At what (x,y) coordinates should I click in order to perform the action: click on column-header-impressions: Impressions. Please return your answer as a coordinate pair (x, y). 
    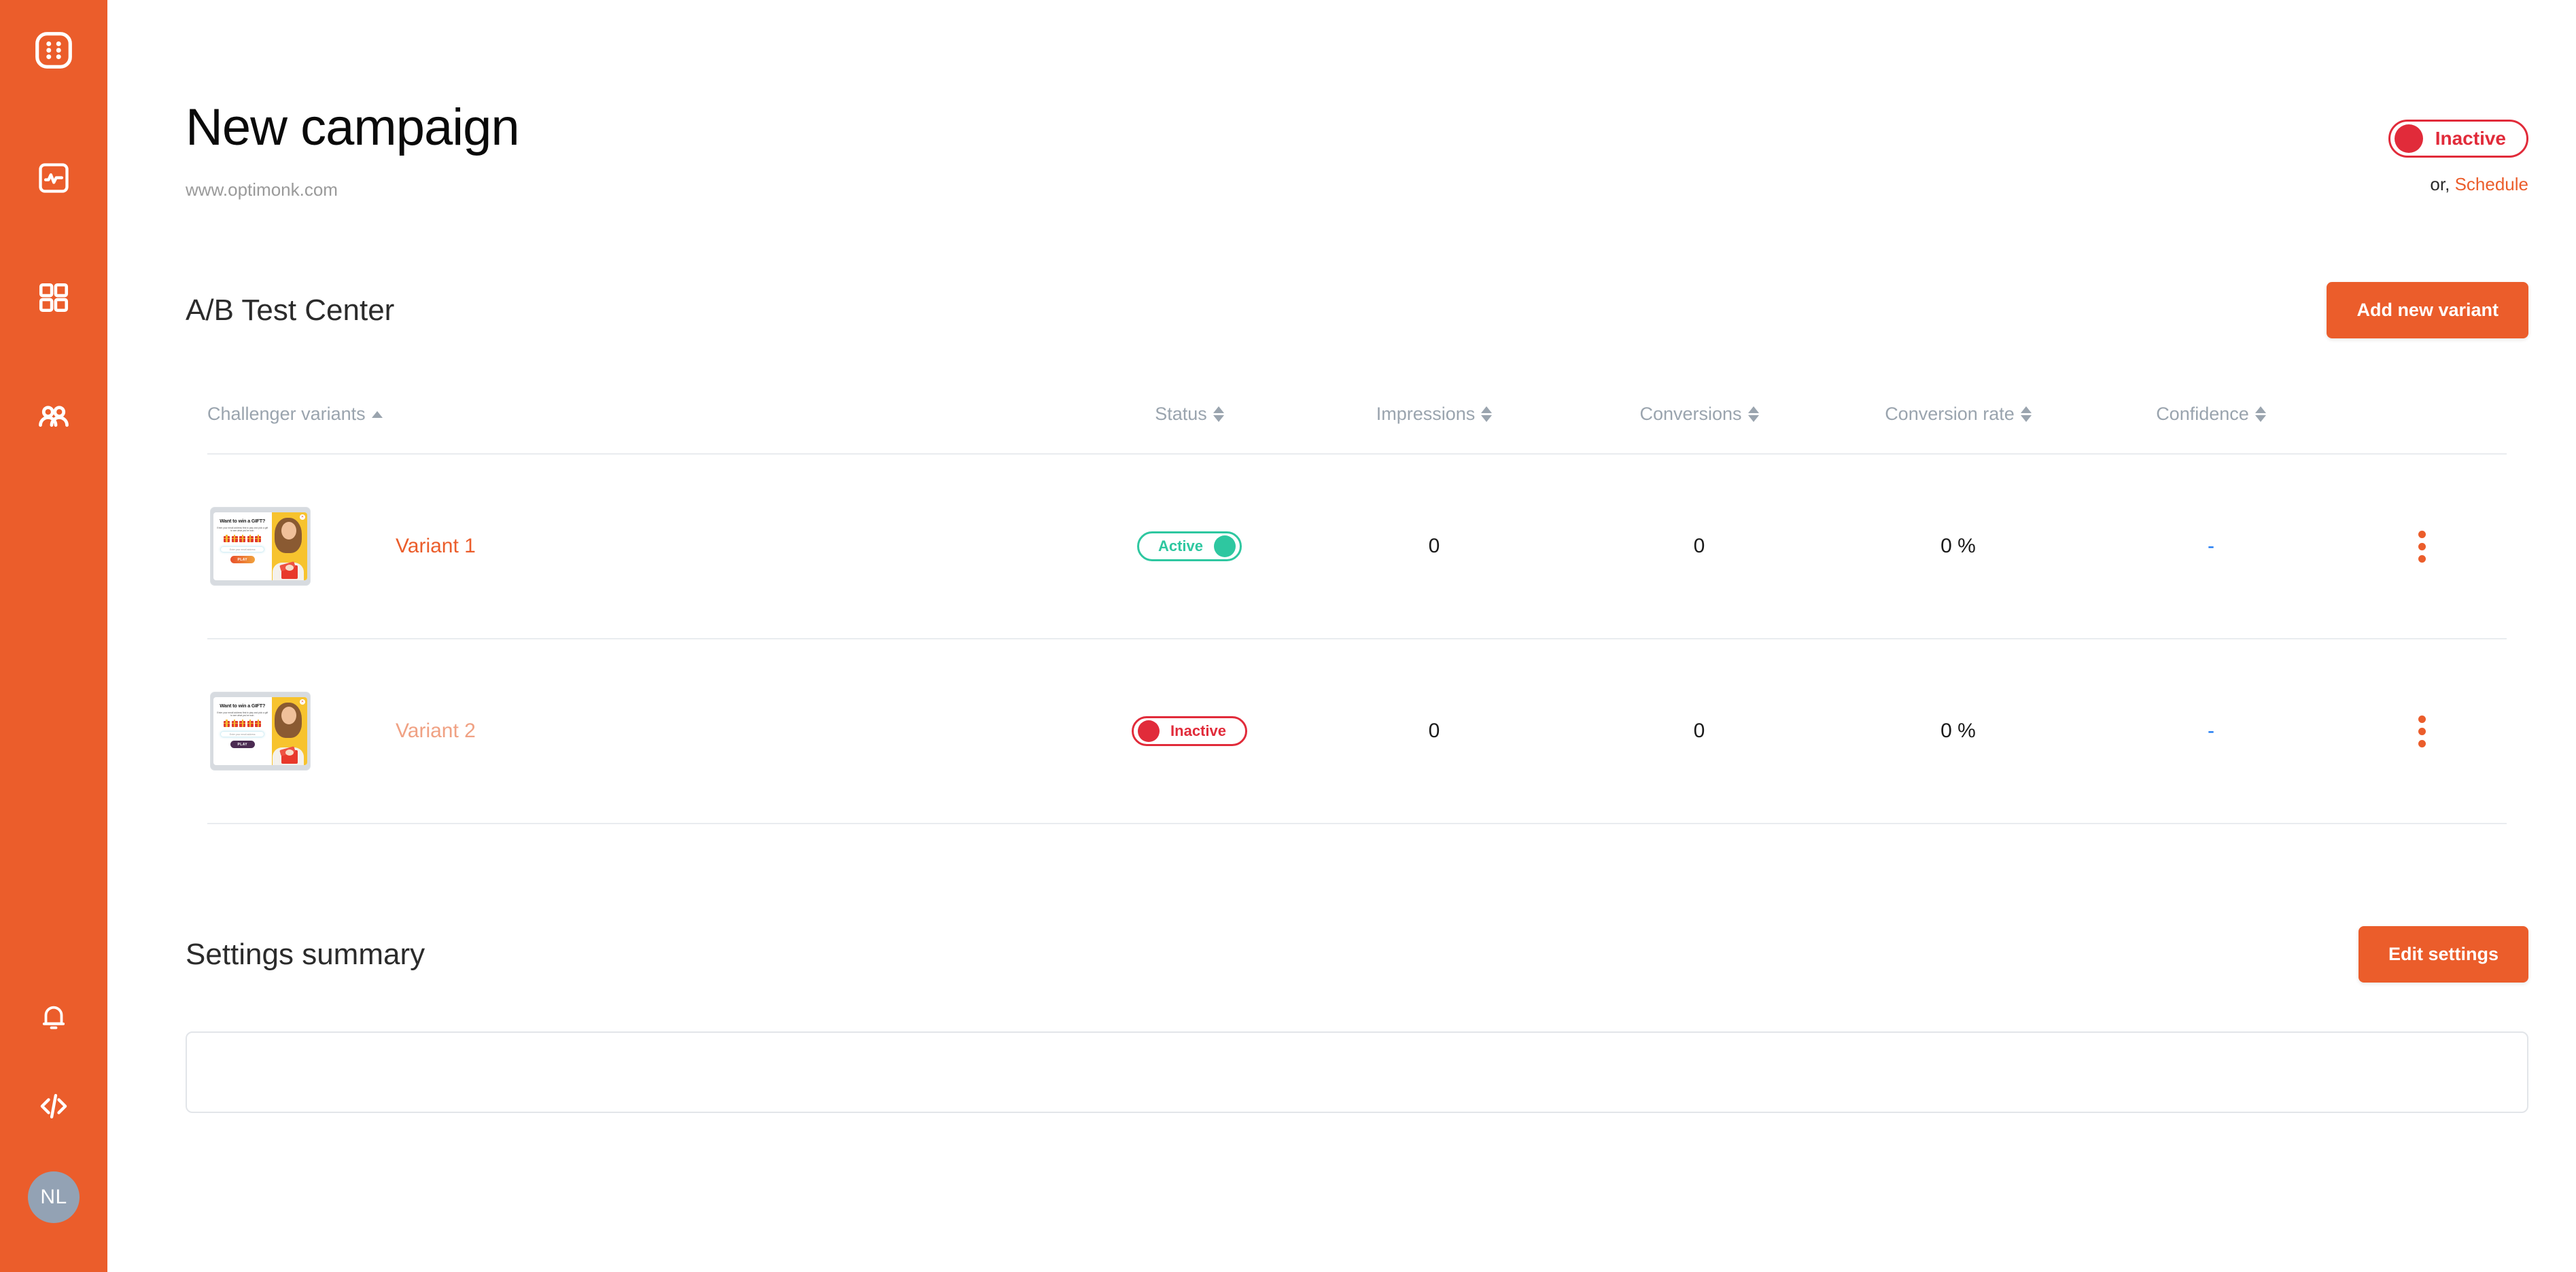
    Looking at the image, I should click on (1434, 414).